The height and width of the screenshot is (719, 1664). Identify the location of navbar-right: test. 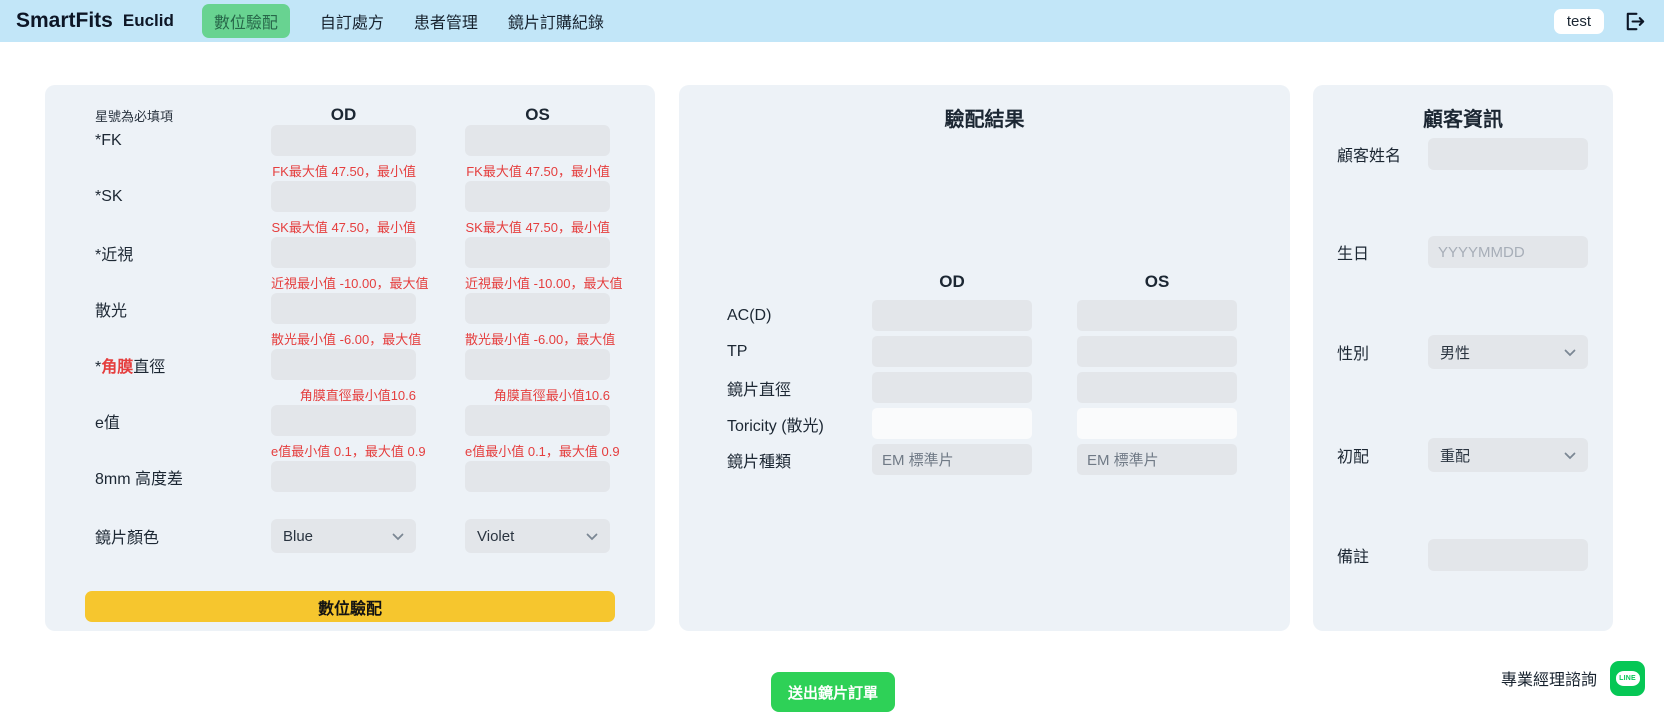
(1600, 21).